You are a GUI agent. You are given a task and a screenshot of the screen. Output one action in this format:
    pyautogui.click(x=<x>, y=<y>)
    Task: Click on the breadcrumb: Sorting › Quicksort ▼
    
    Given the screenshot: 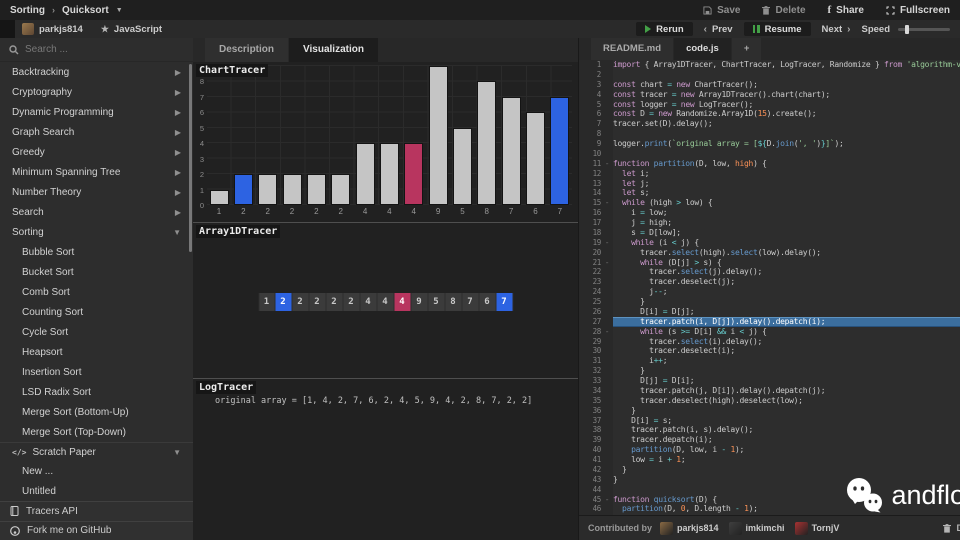 What is the action you would take?
    pyautogui.click(x=66, y=10)
    